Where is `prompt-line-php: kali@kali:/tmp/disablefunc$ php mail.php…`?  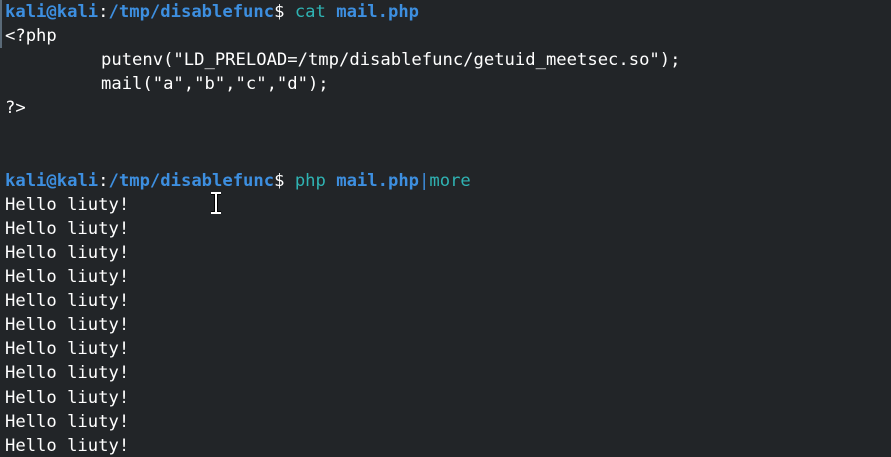
prompt-line-php: kali@kali:/tmp/disablefunc$ php mail.php… is located at coordinates (448, 181).